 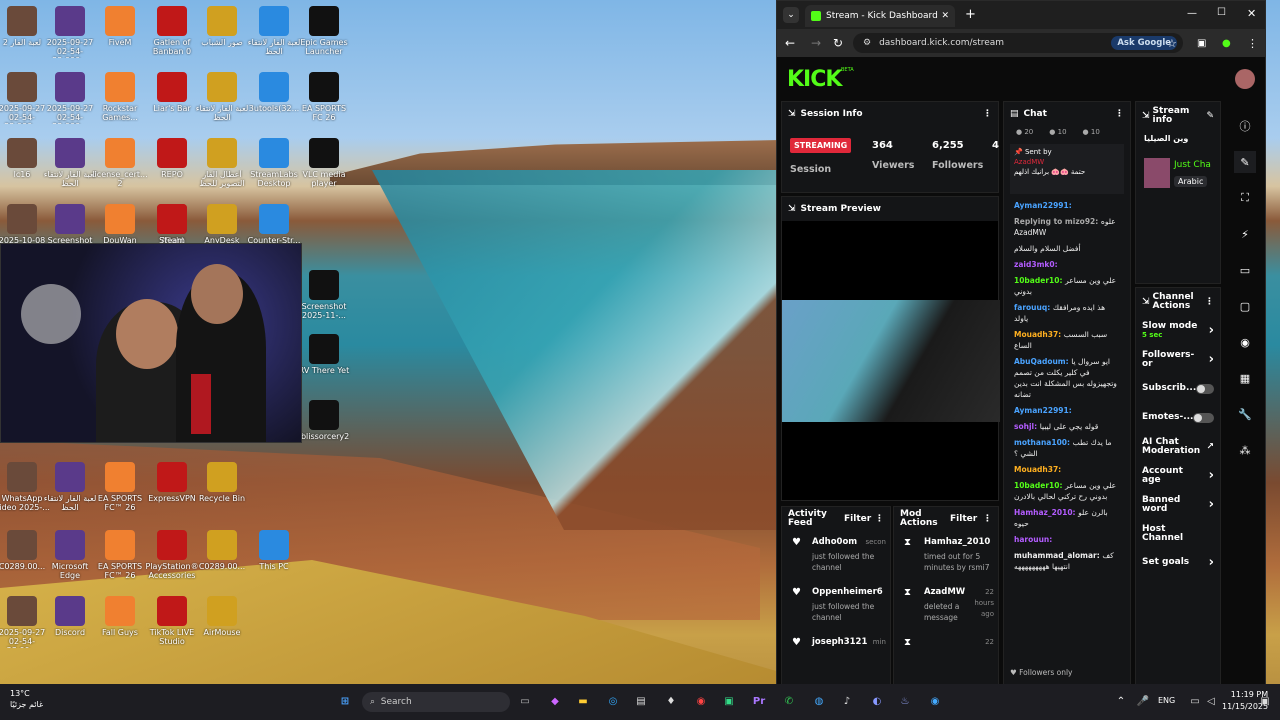 What do you see at coordinates (1245, 378) in the screenshot?
I see `media-icon: ▦` at bounding box center [1245, 378].